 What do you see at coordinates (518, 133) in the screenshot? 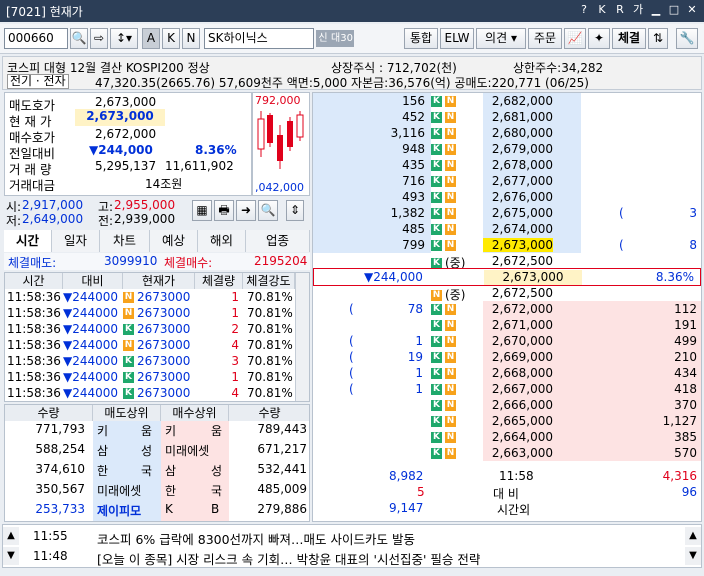
I see `ask-price: 2,680,000` at bounding box center [518, 133].